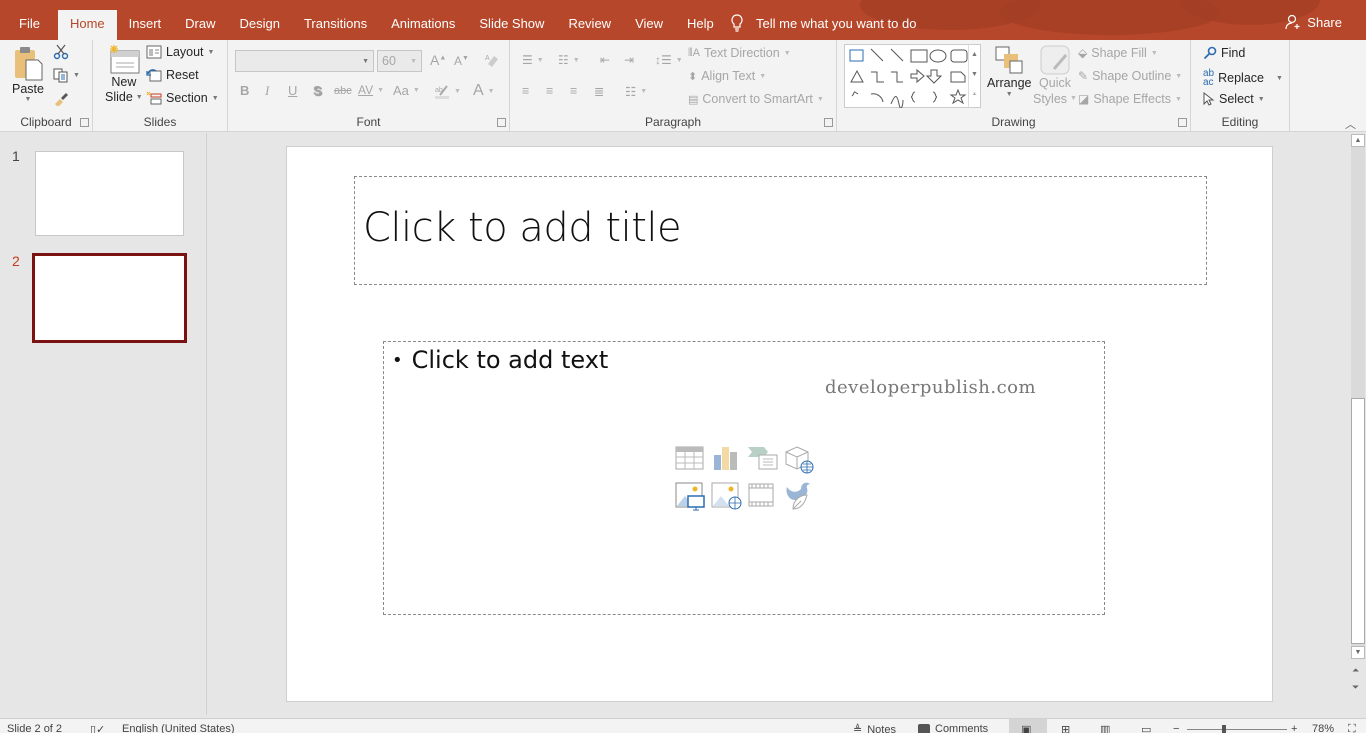 This screenshot has height=733, width=1366. What do you see at coordinates (461, 61) in the screenshot?
I see `decrease-font-size-button: A▼` at bounding box center [461, 61].